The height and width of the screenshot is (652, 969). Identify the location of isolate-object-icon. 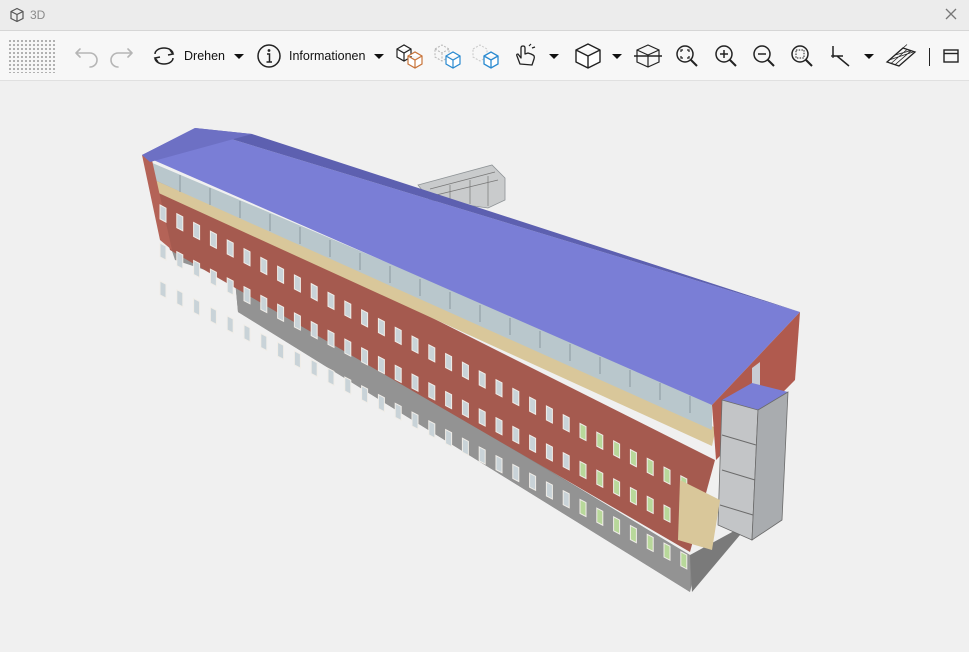
(485, 56).